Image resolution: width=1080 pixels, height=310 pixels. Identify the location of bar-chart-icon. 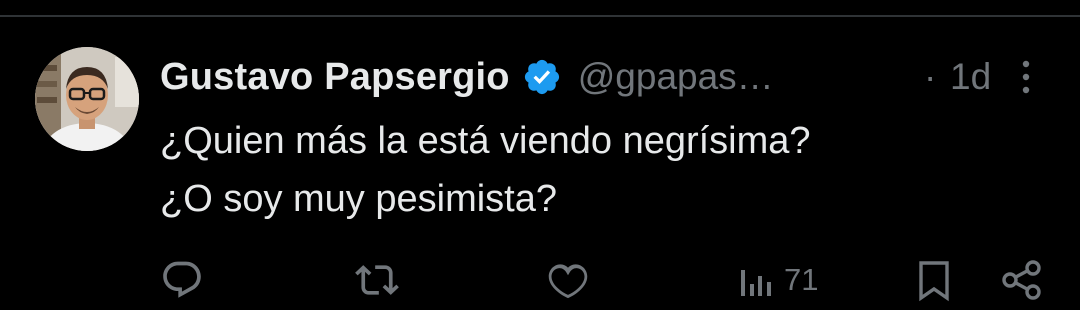
(756, 280).